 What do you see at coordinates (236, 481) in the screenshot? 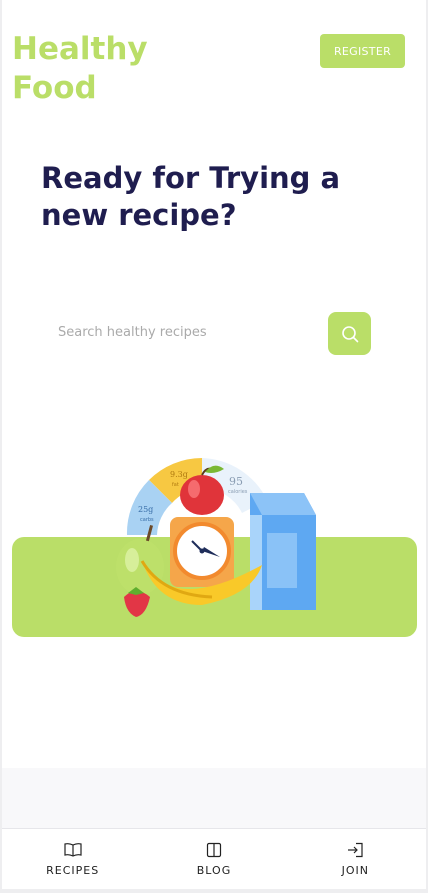
I see `calories-value: 95` at bounding box center [236, 481].